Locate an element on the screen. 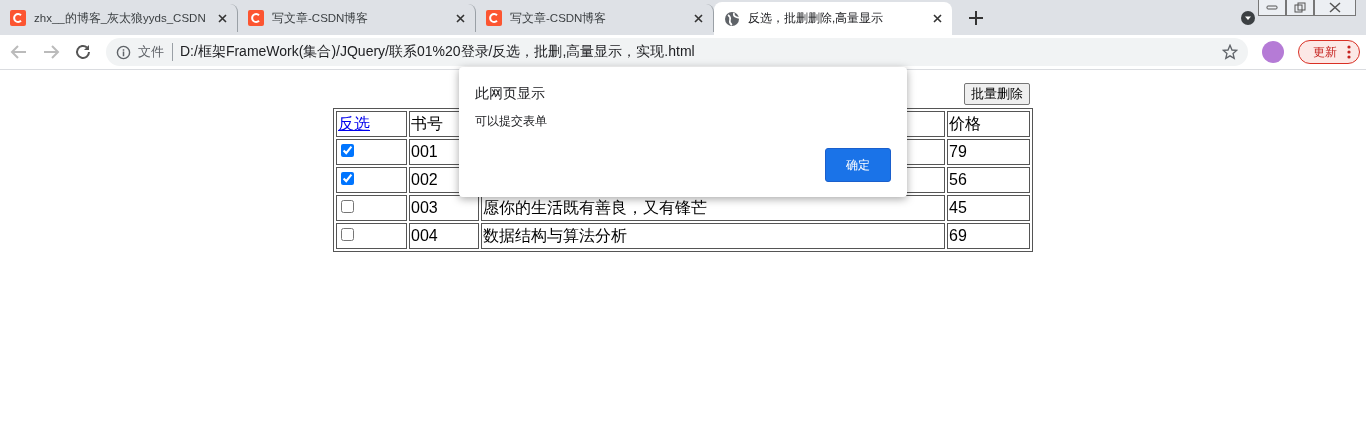 The height and width of the screenshot is (438, 1366). star-icon is located at coordinates (1230, 52).